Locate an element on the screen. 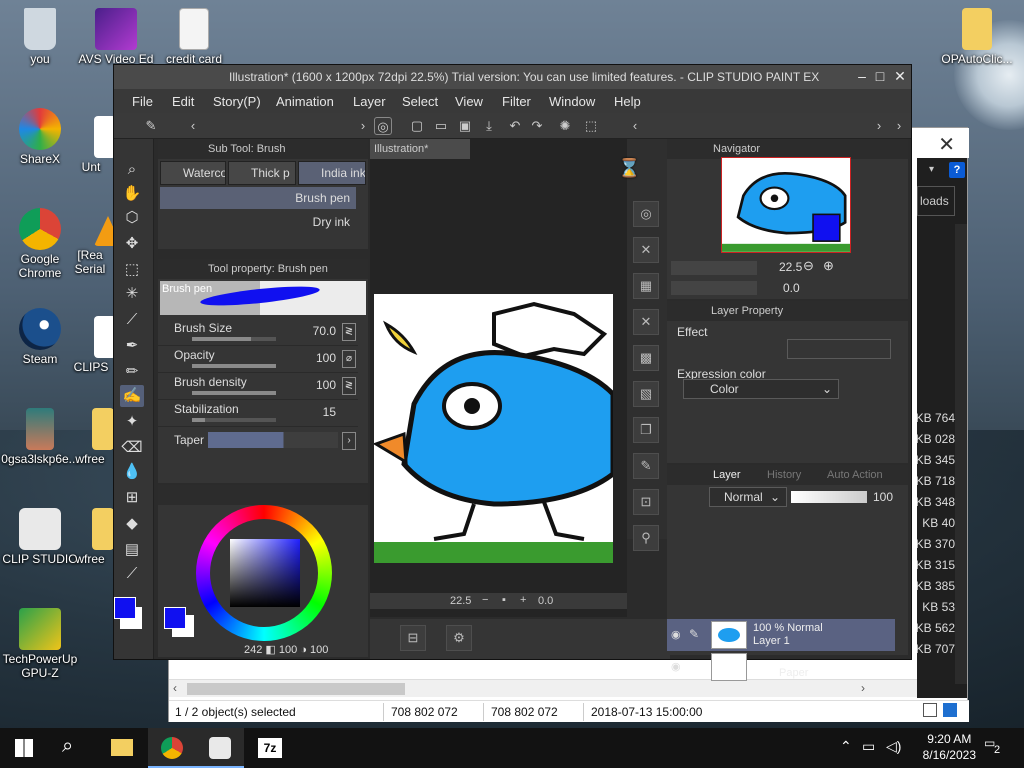  minimize-icon: – is located at coordinates (862, 76).